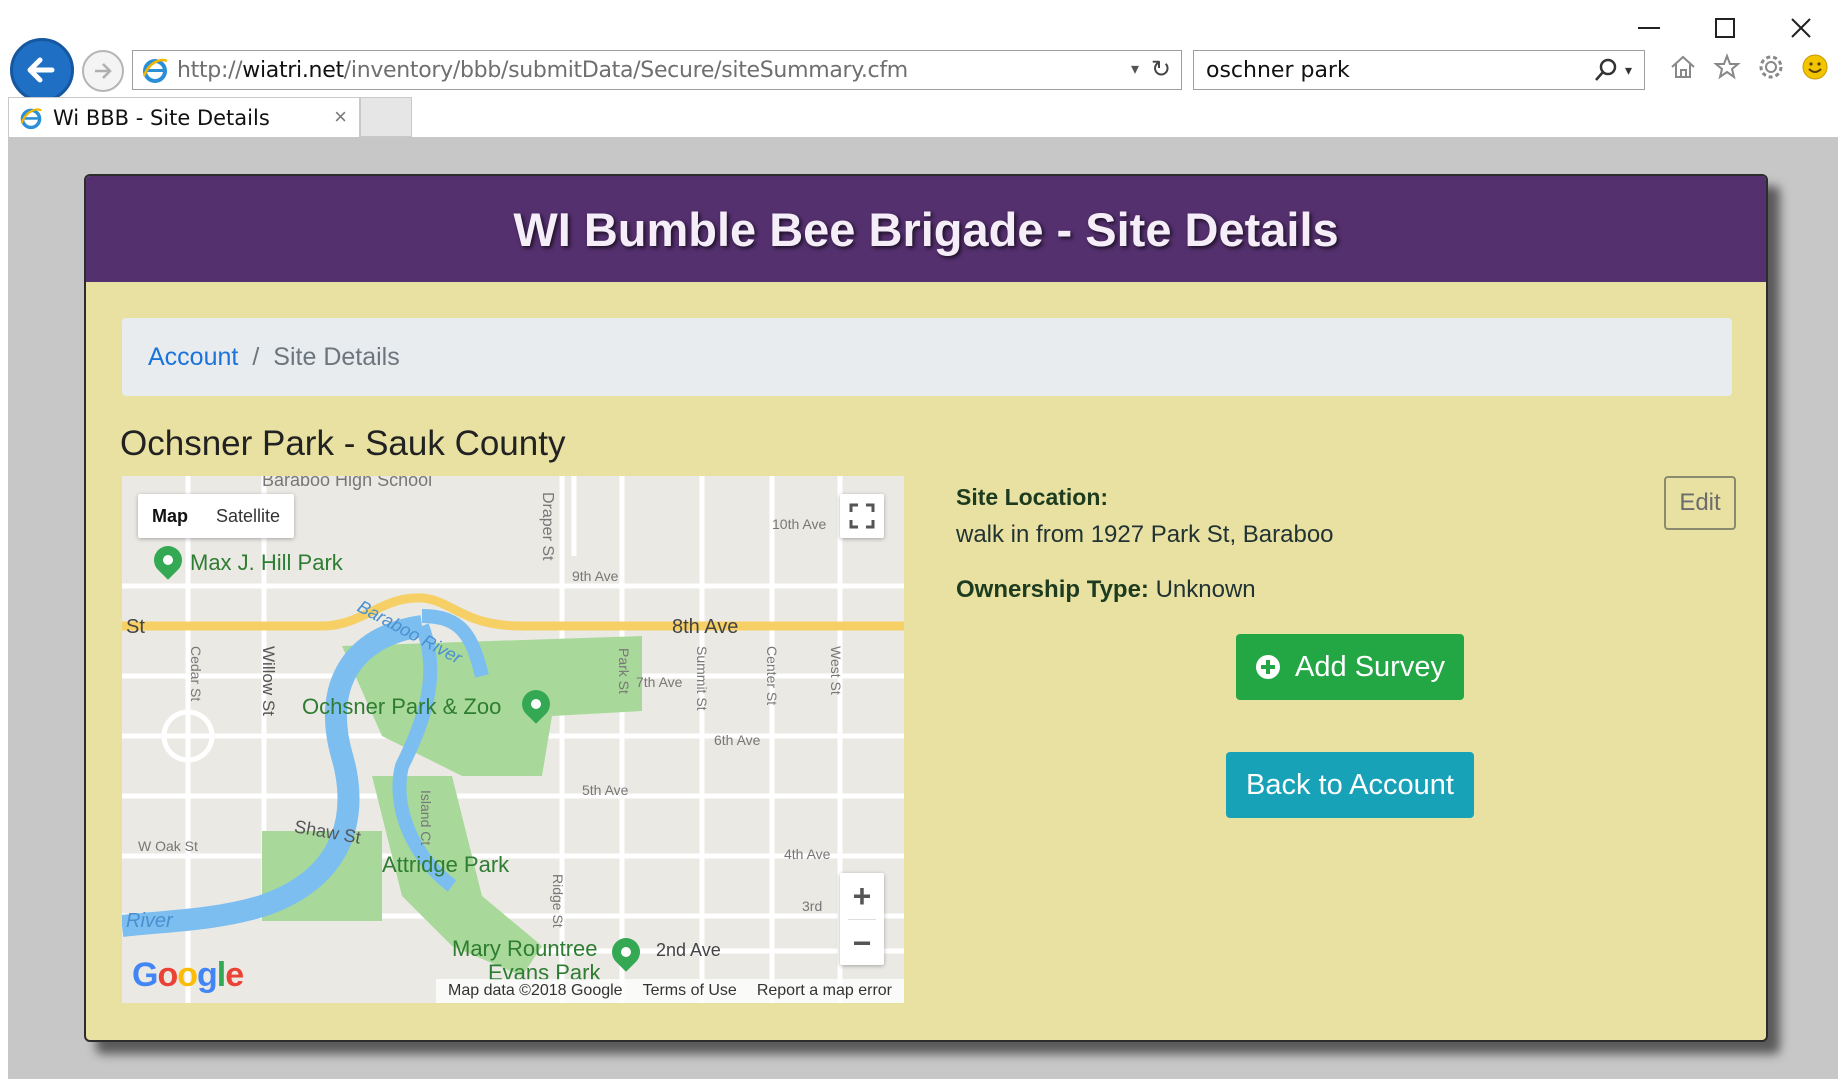 The width and height of the screenshot is (1843, 1079). What do you see at coordinates (737, 740) in the screenshot?
I see `street-6th-ave: 6th Ave` at bounding box center [737, 740].